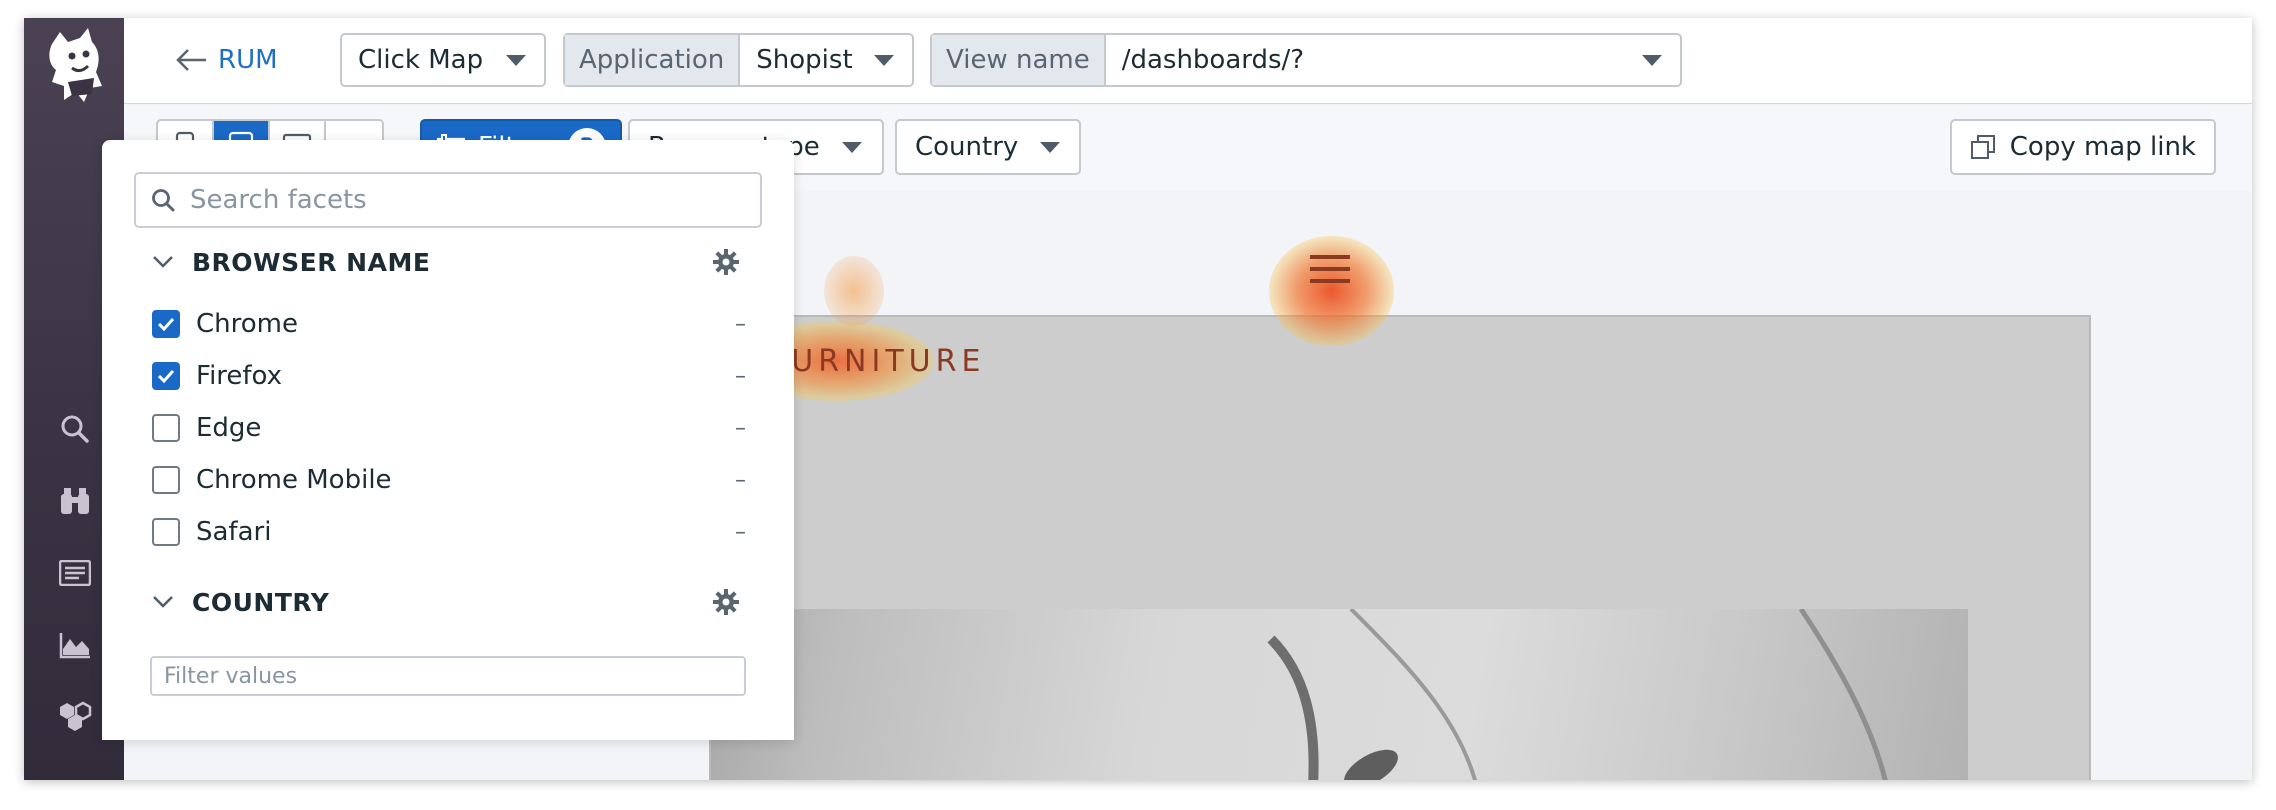  I want to click on country-filter-input, so click(448, 676).